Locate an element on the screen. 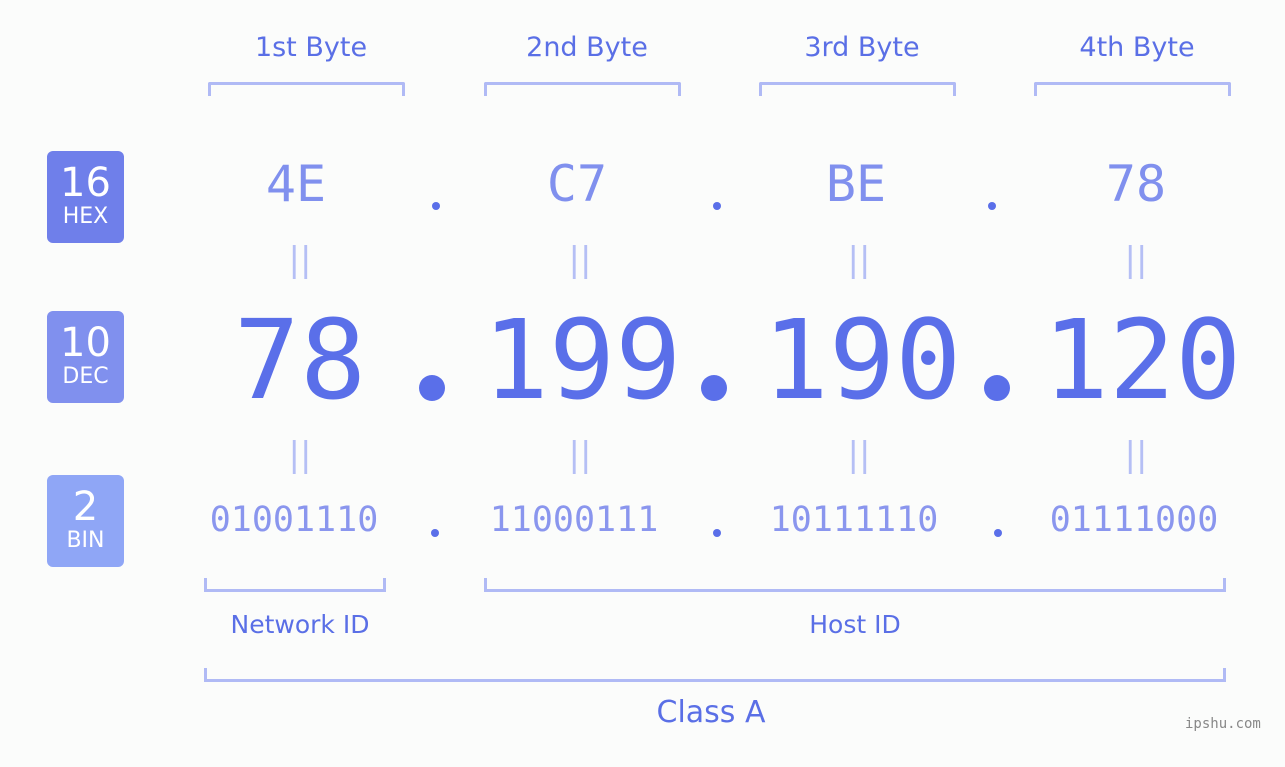  byte-label-3: 3rd Byte is located at coordinates (862, 47).